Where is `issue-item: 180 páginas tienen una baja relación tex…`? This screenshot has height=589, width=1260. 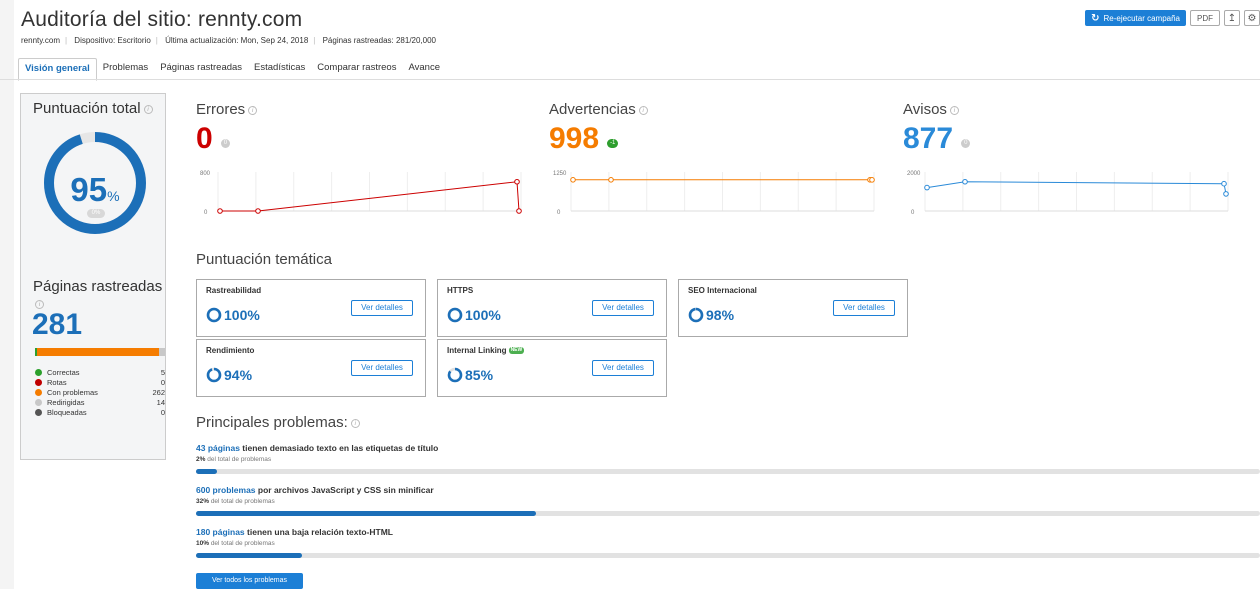 issue-item: 180 páginas tienen una baja relación tex… is located at coordinates (728, 542).